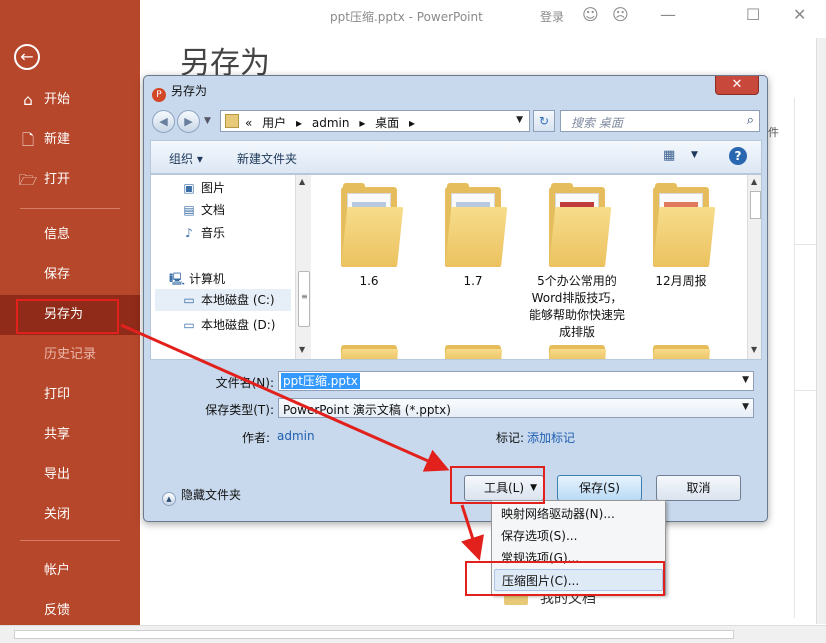 This screenshot has height=643, width=826. Describe the element at coordinates (213, 210) in the screenshot. I see `nav-item-label: 文档` at that location.